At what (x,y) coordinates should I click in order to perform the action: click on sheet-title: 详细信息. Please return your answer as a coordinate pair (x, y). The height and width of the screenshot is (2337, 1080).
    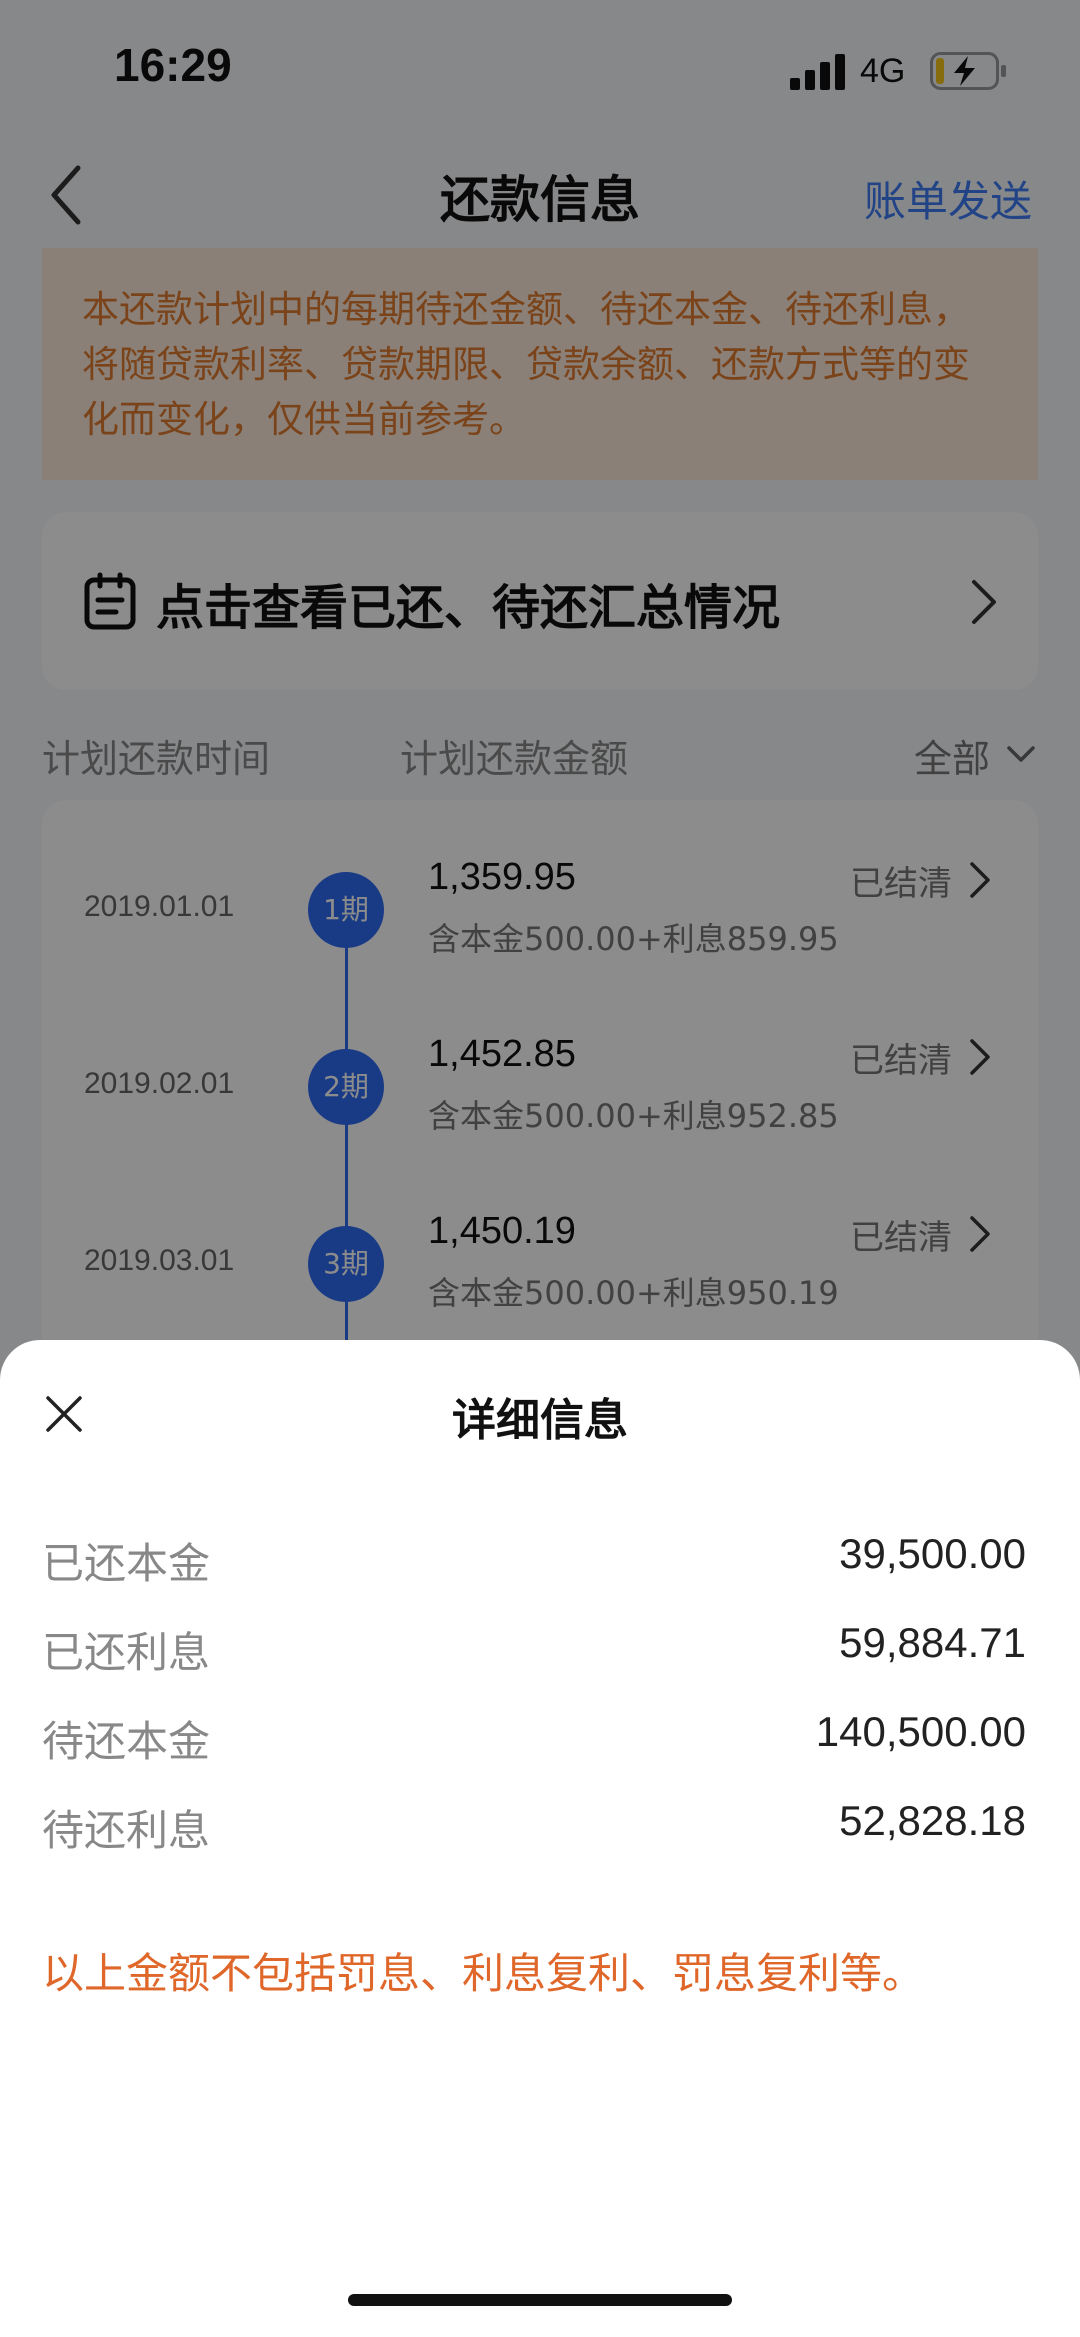
    Looking at the image, I should click on (540, 1420).